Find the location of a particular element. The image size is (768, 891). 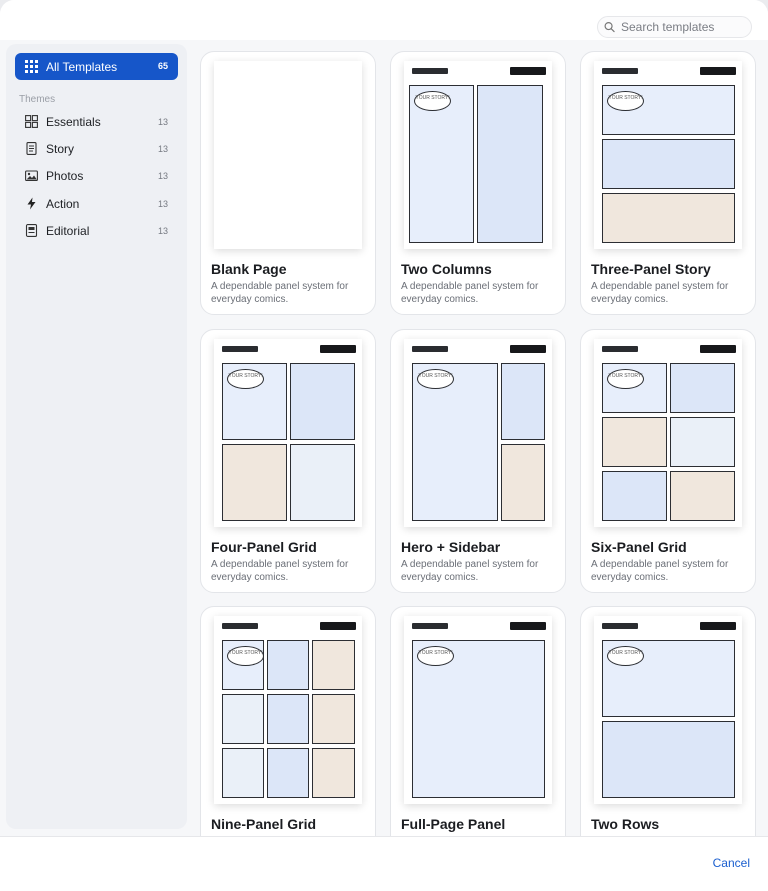

sidebar-item-action: Action 13 is located at coordinates (96, 204).